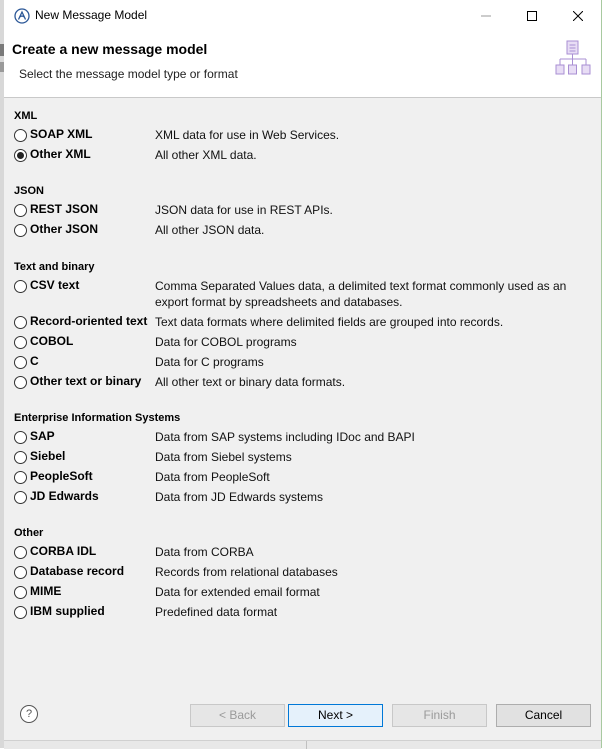 The image size is (602, 749). What do you see at coordinates (63, 551) in the screenshot?
I see `option-label: CORBA IDL` at bounding box center [63, 551].